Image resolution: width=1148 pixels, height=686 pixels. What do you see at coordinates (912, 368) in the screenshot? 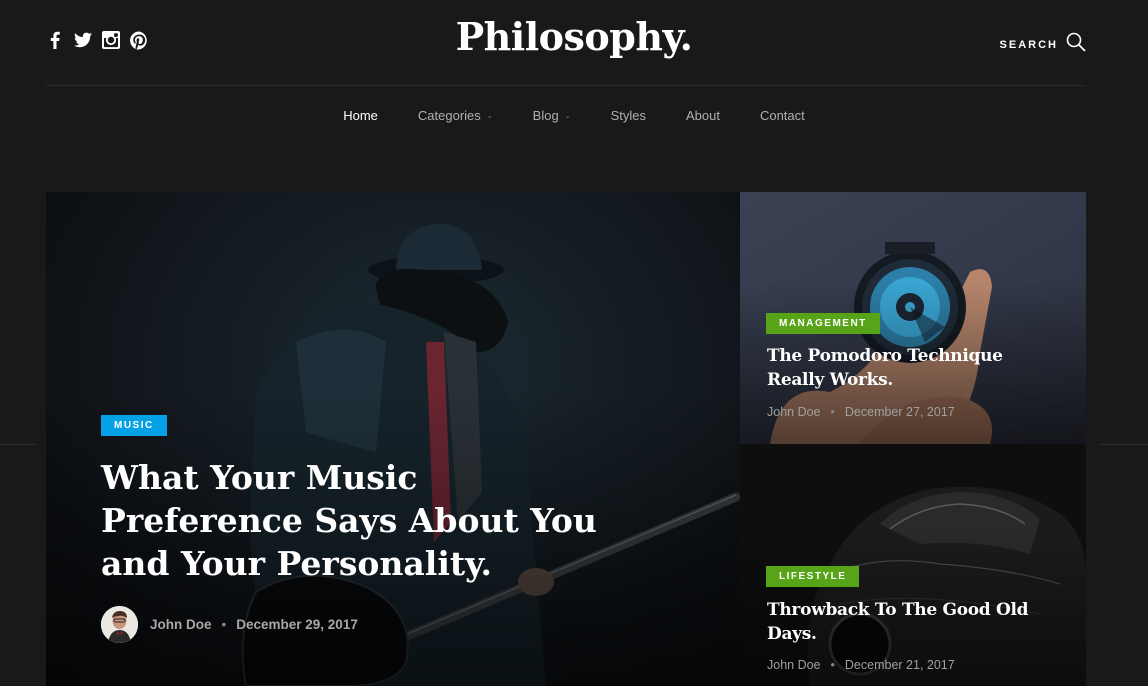
I see `card-title: The Pomodoro Technique Really Works.` at bounding box center [912, 368].